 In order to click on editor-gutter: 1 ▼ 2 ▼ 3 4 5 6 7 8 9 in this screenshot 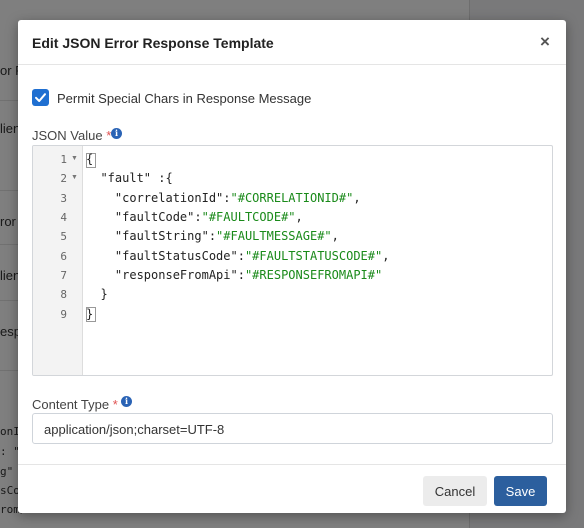, I will do `click(58, 260)`.